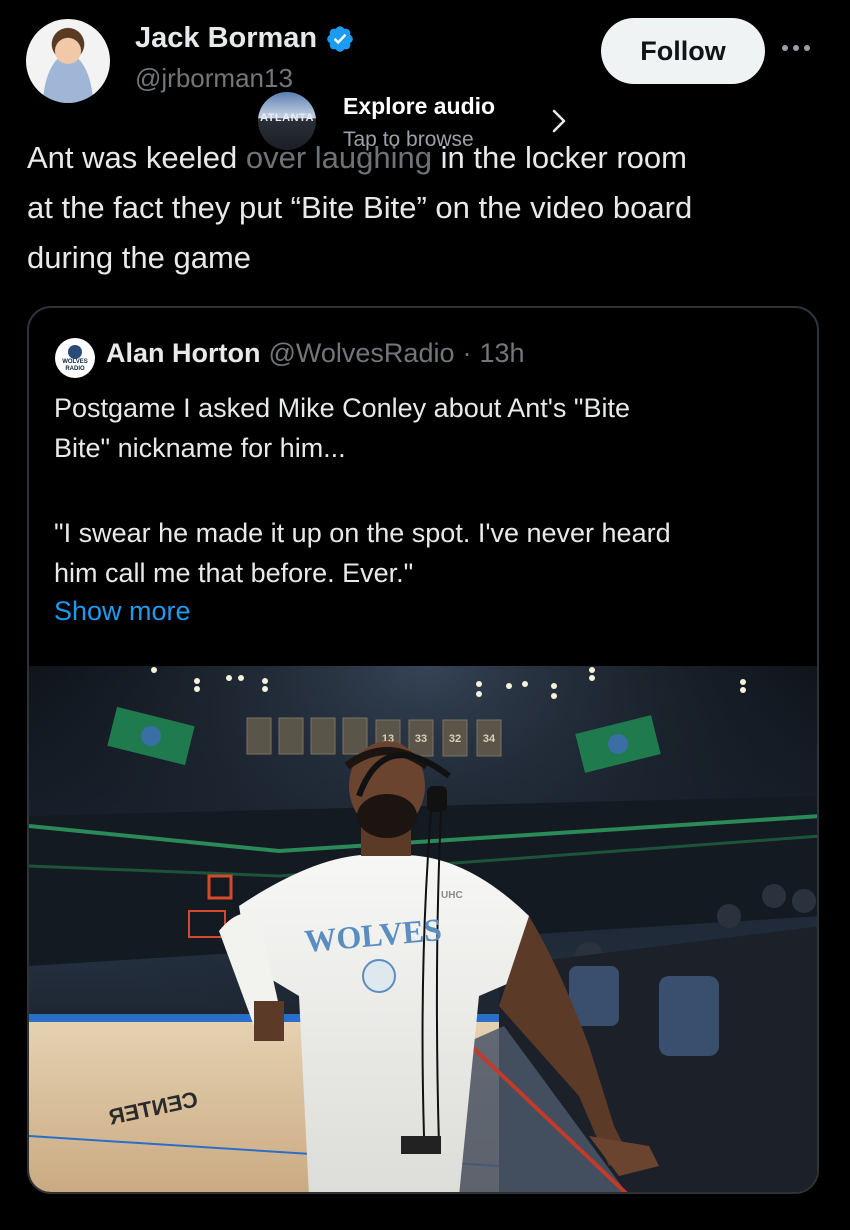 This screenshot has height=1230, width=850. I want to click on quoted-timestamp: 13h, so click(501, 353).